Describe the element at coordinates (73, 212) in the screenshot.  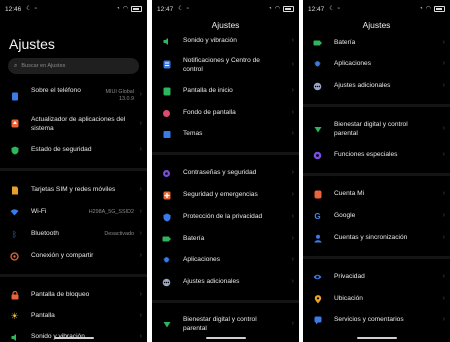
I see `settings-item-wifi: Wi-Fi H298A_5G_SSID2 ›` at that location.